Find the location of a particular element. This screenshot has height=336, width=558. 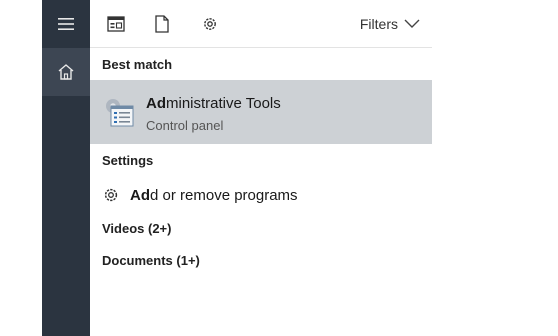

result-title: Administrative Tools is located at coordinates (213, 103).